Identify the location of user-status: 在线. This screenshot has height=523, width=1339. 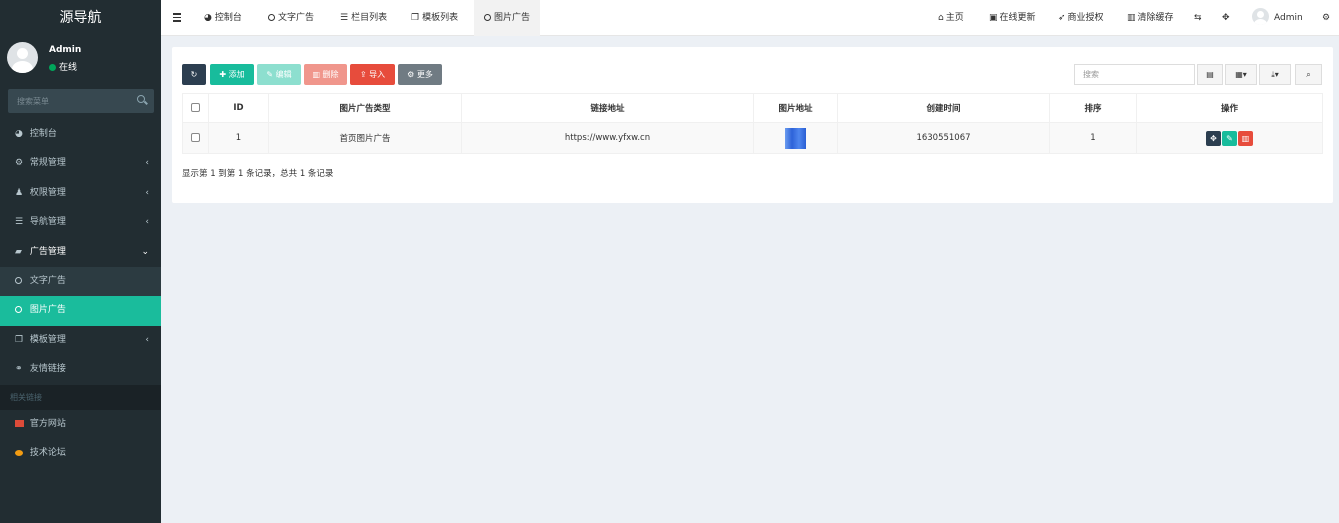
(63, 66).